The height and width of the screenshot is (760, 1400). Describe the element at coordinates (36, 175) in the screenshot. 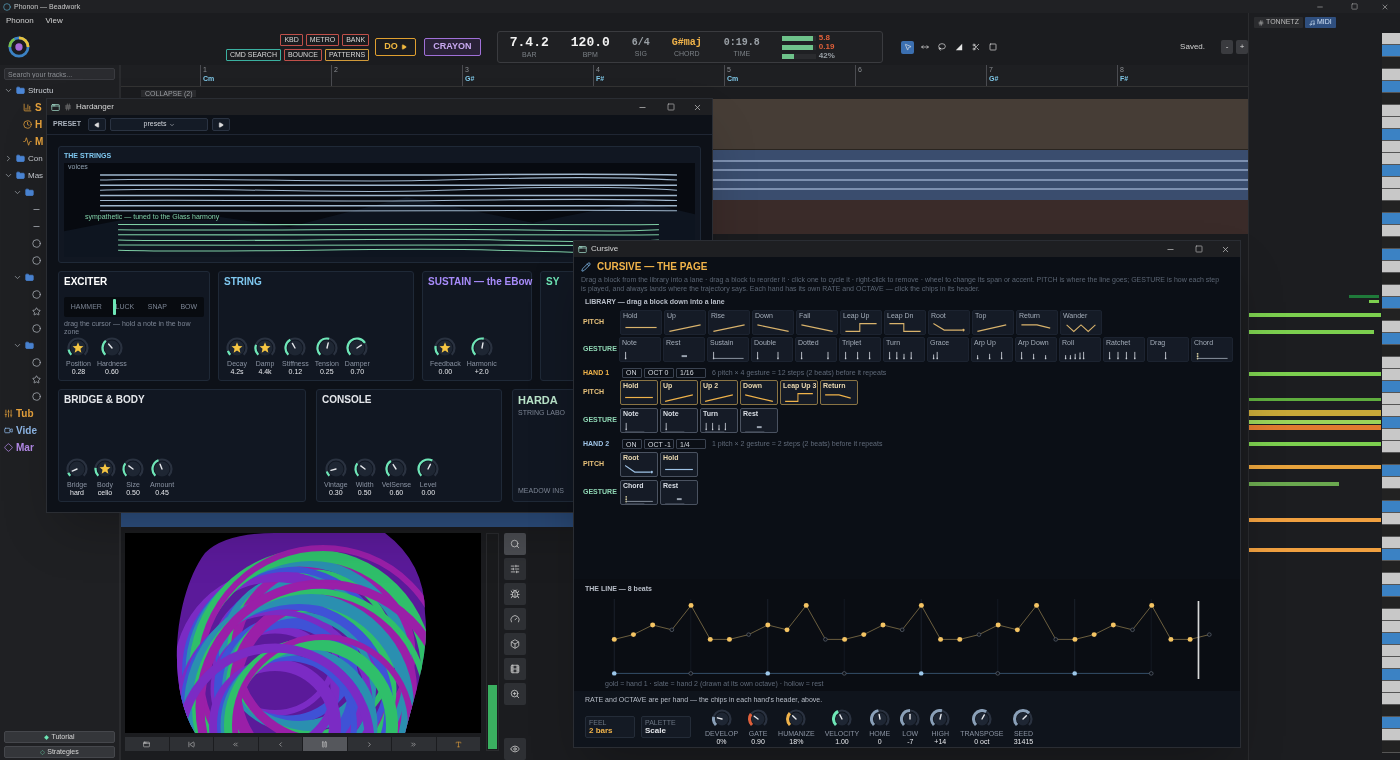

I see `tree-item: Mas` at that location.